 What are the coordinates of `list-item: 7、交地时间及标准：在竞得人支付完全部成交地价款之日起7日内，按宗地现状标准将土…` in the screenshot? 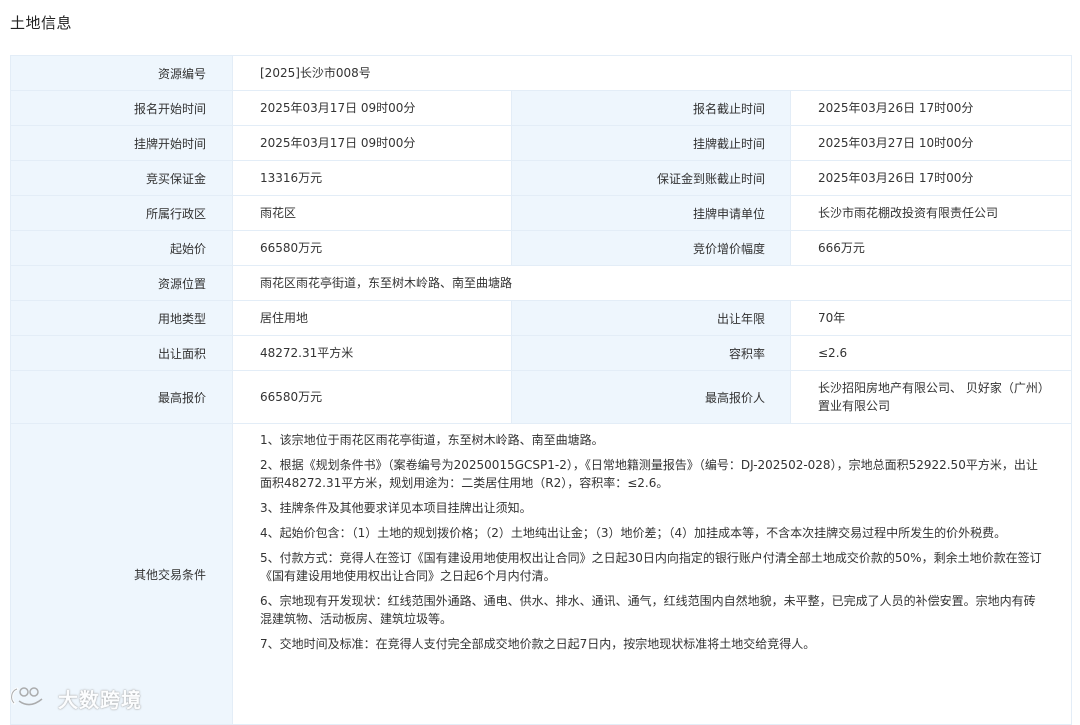 It's located at (538, 644).